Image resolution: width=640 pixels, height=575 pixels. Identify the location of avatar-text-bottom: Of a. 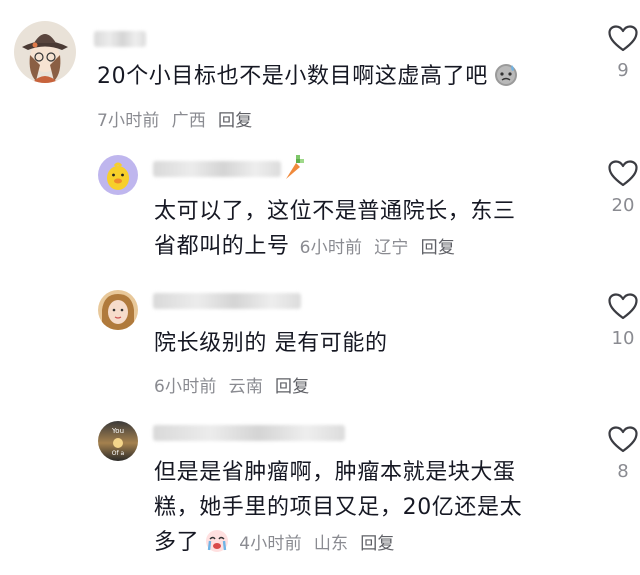
(118, 453).